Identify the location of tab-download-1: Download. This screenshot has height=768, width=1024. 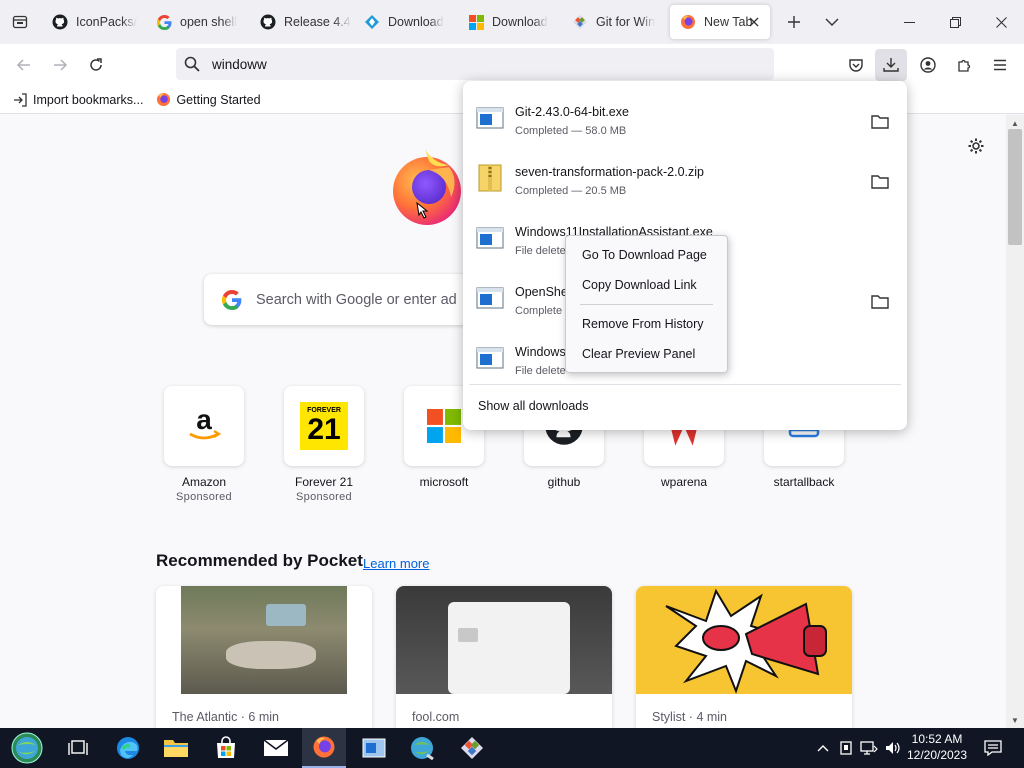
(405, 22).